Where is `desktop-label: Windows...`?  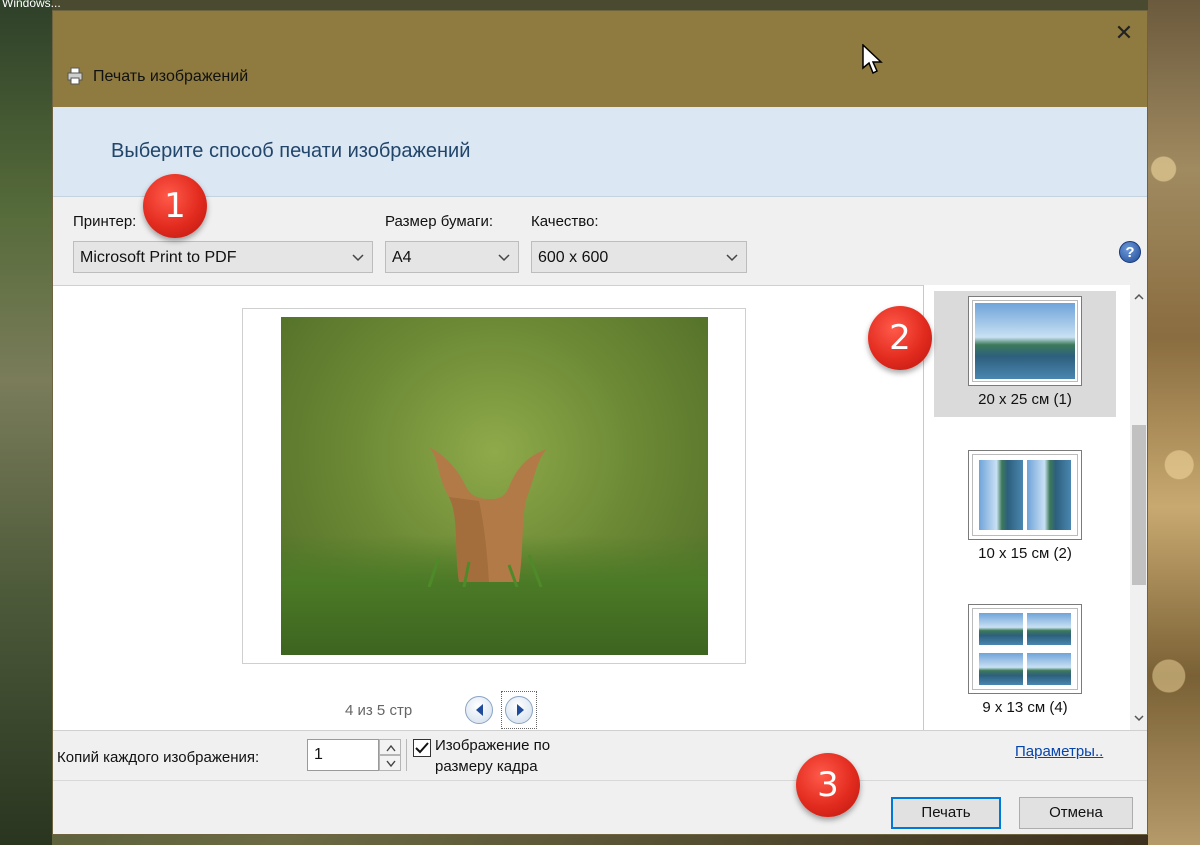 desktop-label: Windows... is located at coordinates (31, 5).